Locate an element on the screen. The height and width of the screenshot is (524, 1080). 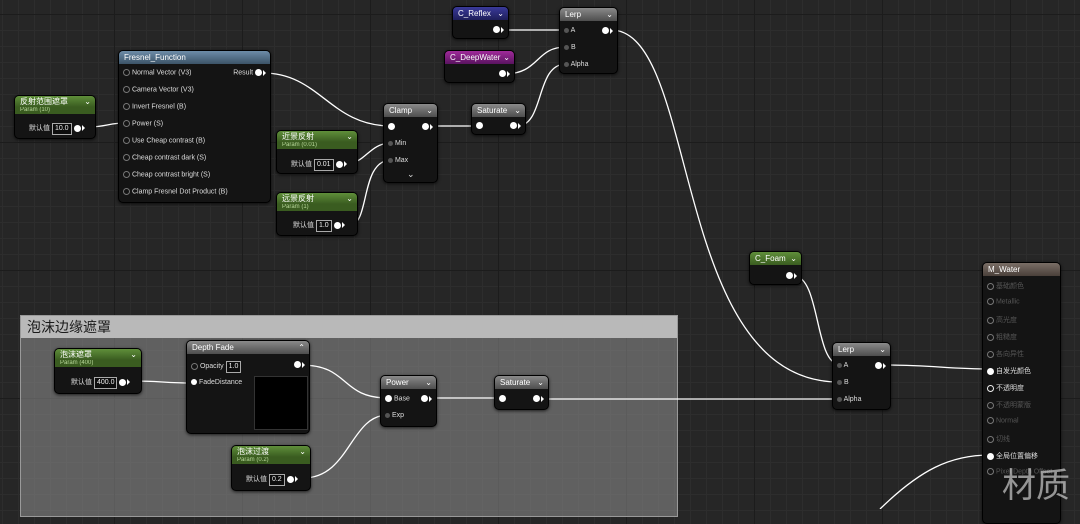
power-node: Power ⌄ Base Exp is located at coordinates (408, 401).